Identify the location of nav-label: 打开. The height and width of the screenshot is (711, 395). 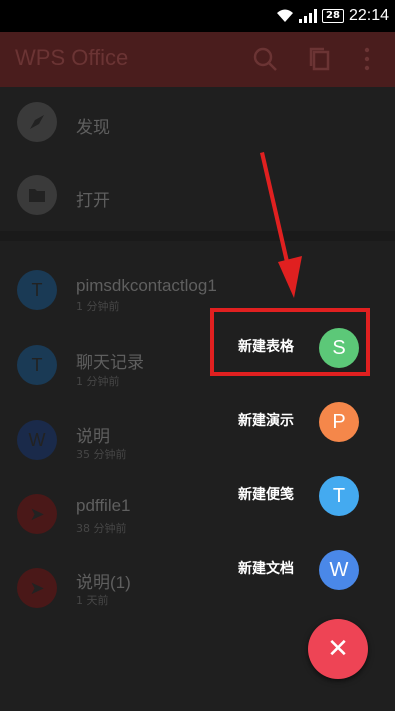
(93, 200).